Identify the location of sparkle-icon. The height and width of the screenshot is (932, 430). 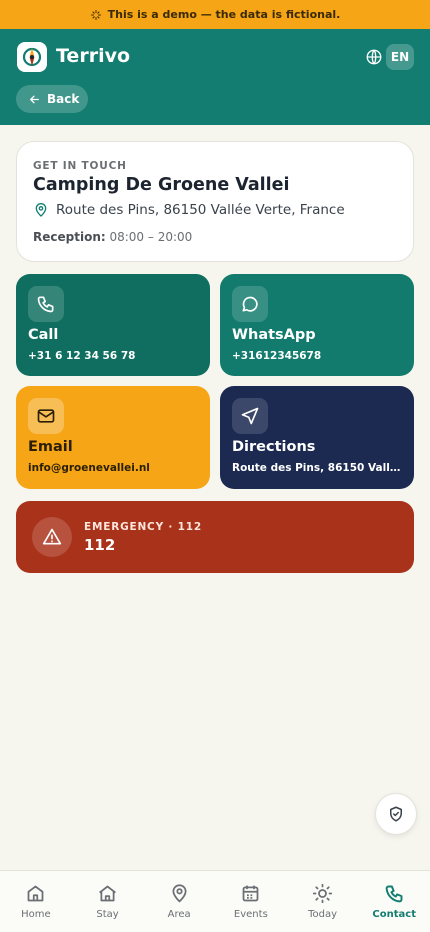
(95, 14).